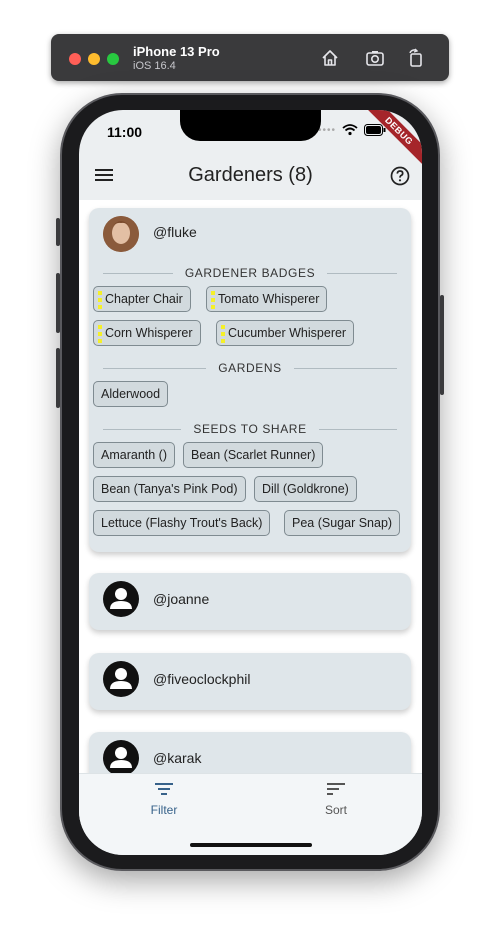 The width and height of the screenshot is (500, 941). What do you see at coordinates (250, 125) in the screenshot?
I see `notch` at bounding box center [250, 125].